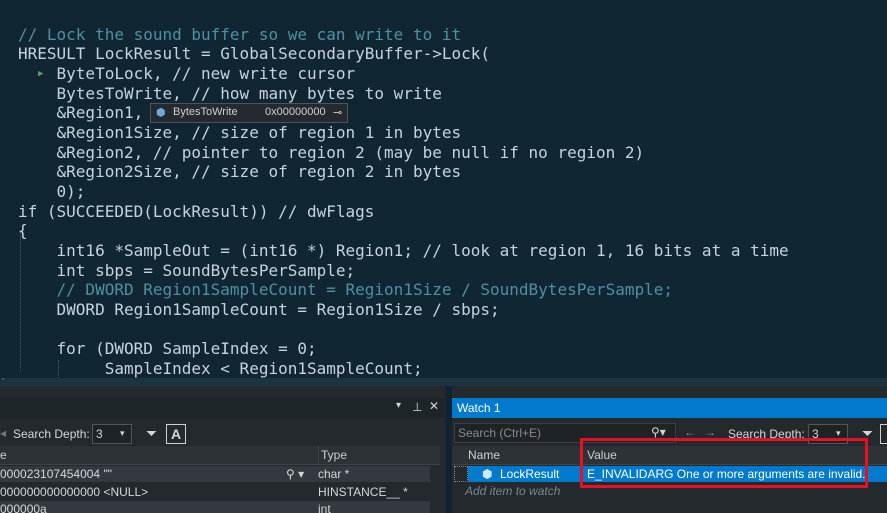 This screenshot has width=887, height=513. I want to click on code-line: {, so click(23, 230).